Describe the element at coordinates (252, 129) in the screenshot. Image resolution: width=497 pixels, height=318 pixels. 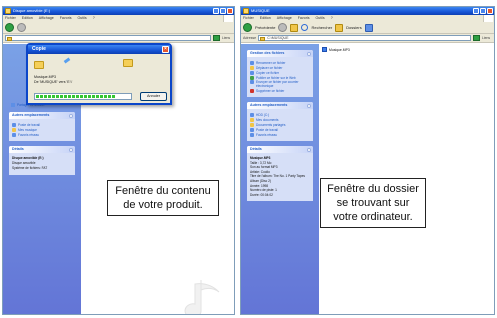
I see `computer-icon` at that location.